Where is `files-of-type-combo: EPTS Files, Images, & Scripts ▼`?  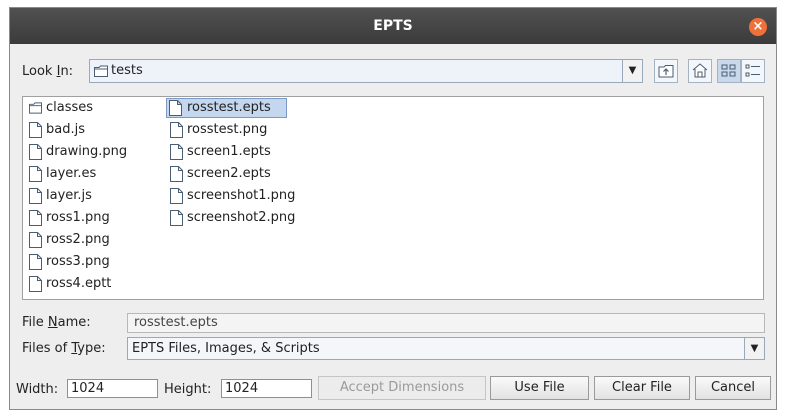
files-of-type-combo: EPTS Files, Images, & Scripts ▼ is located at coordinates (446, 348).